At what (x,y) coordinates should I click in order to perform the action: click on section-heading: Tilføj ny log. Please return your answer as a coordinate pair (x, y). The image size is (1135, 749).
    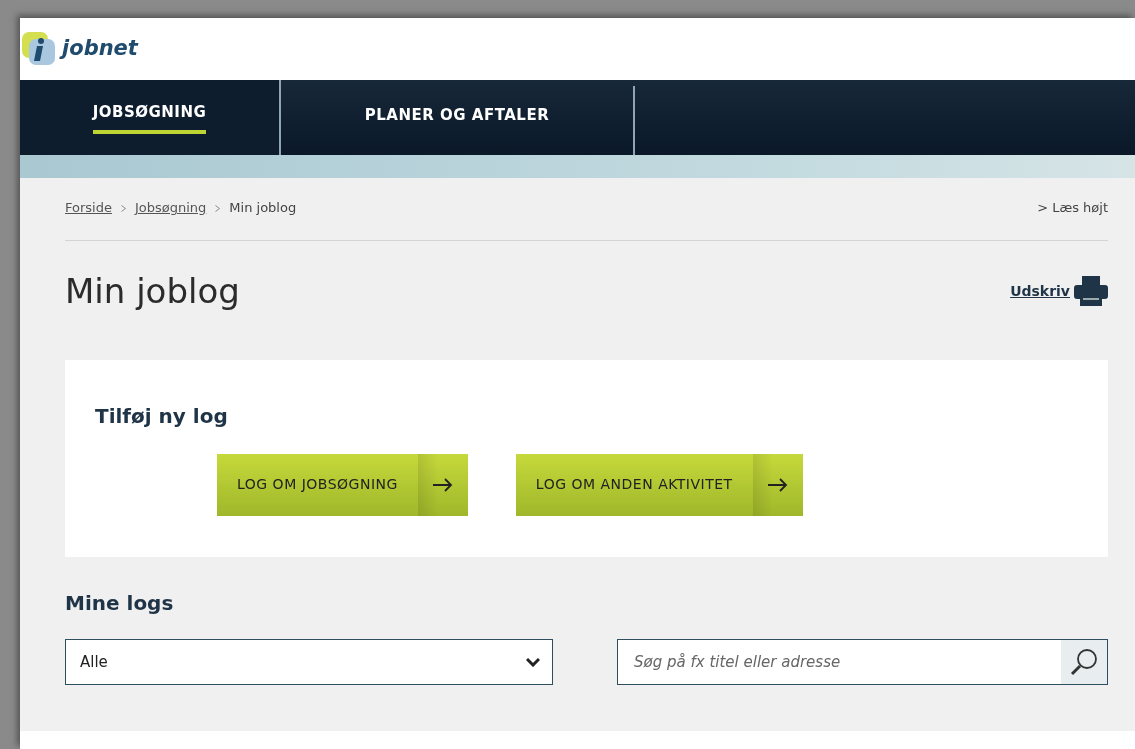
    Looking at the image, I should click on (162, 415).